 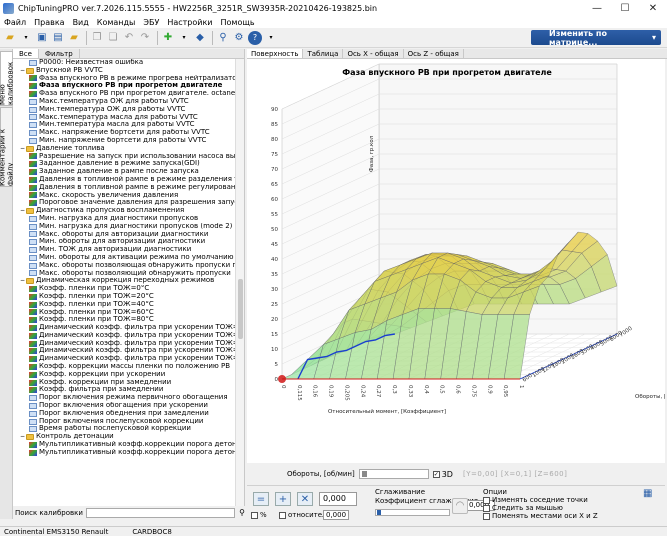 I want to click on smoothing-slider, so click(x=412, y=512).